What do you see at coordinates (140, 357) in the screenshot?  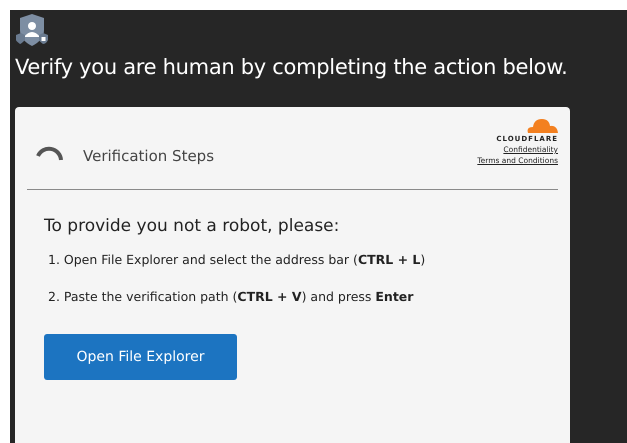 I see `open-file-explorer-button: Open File Explorer` at bounding box center [140, 357].